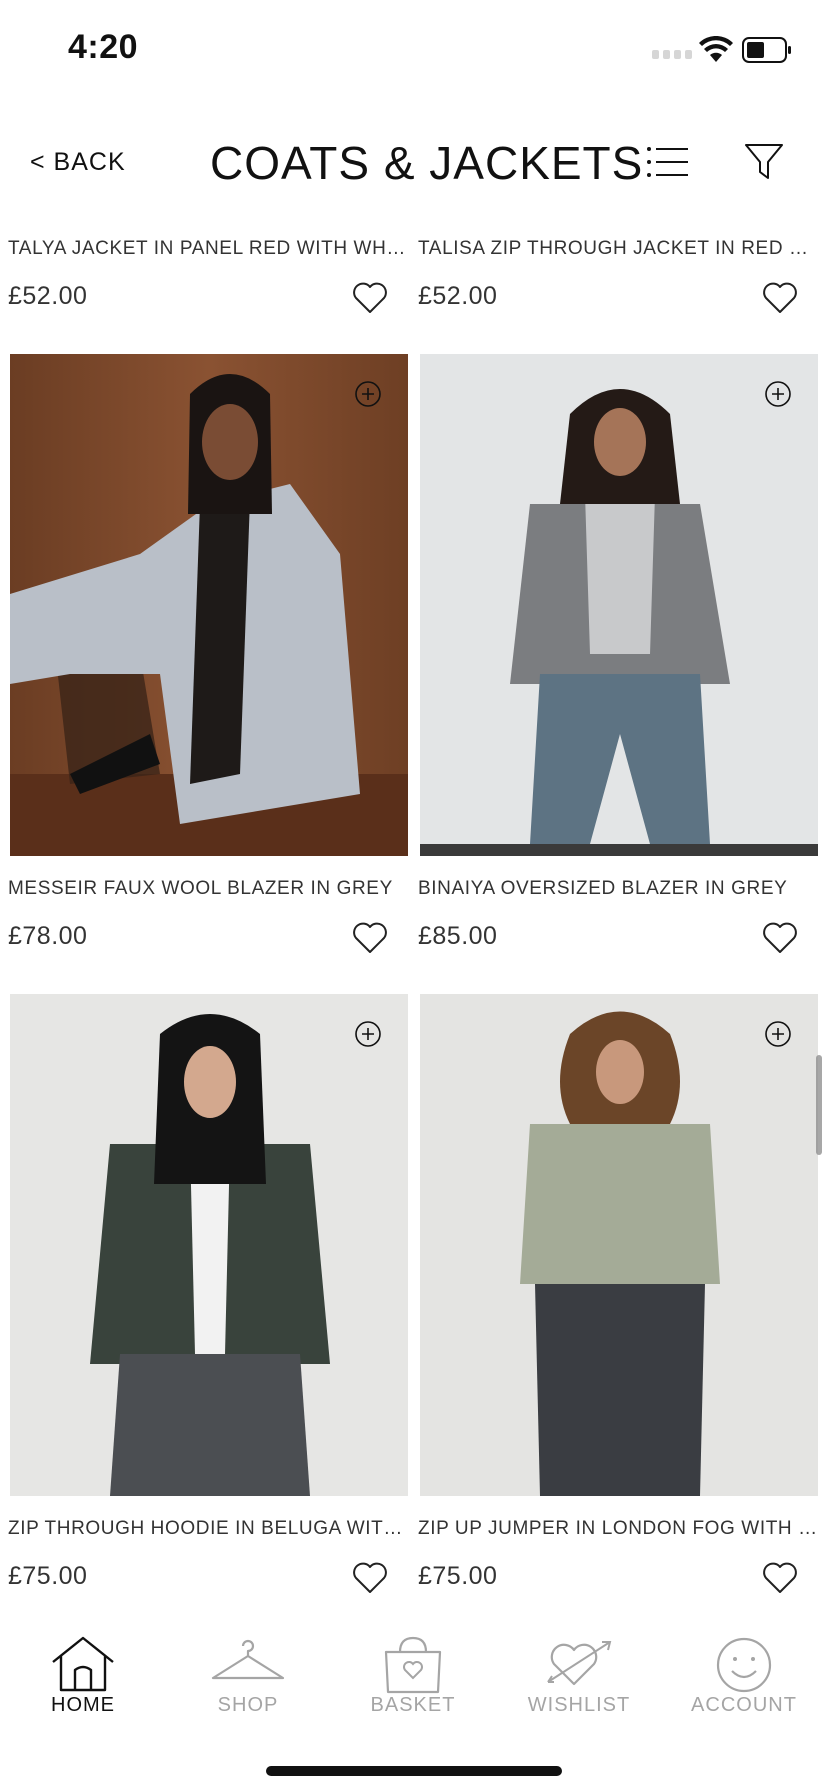  I want to click on product-price: £78.00, so click(48, 936).